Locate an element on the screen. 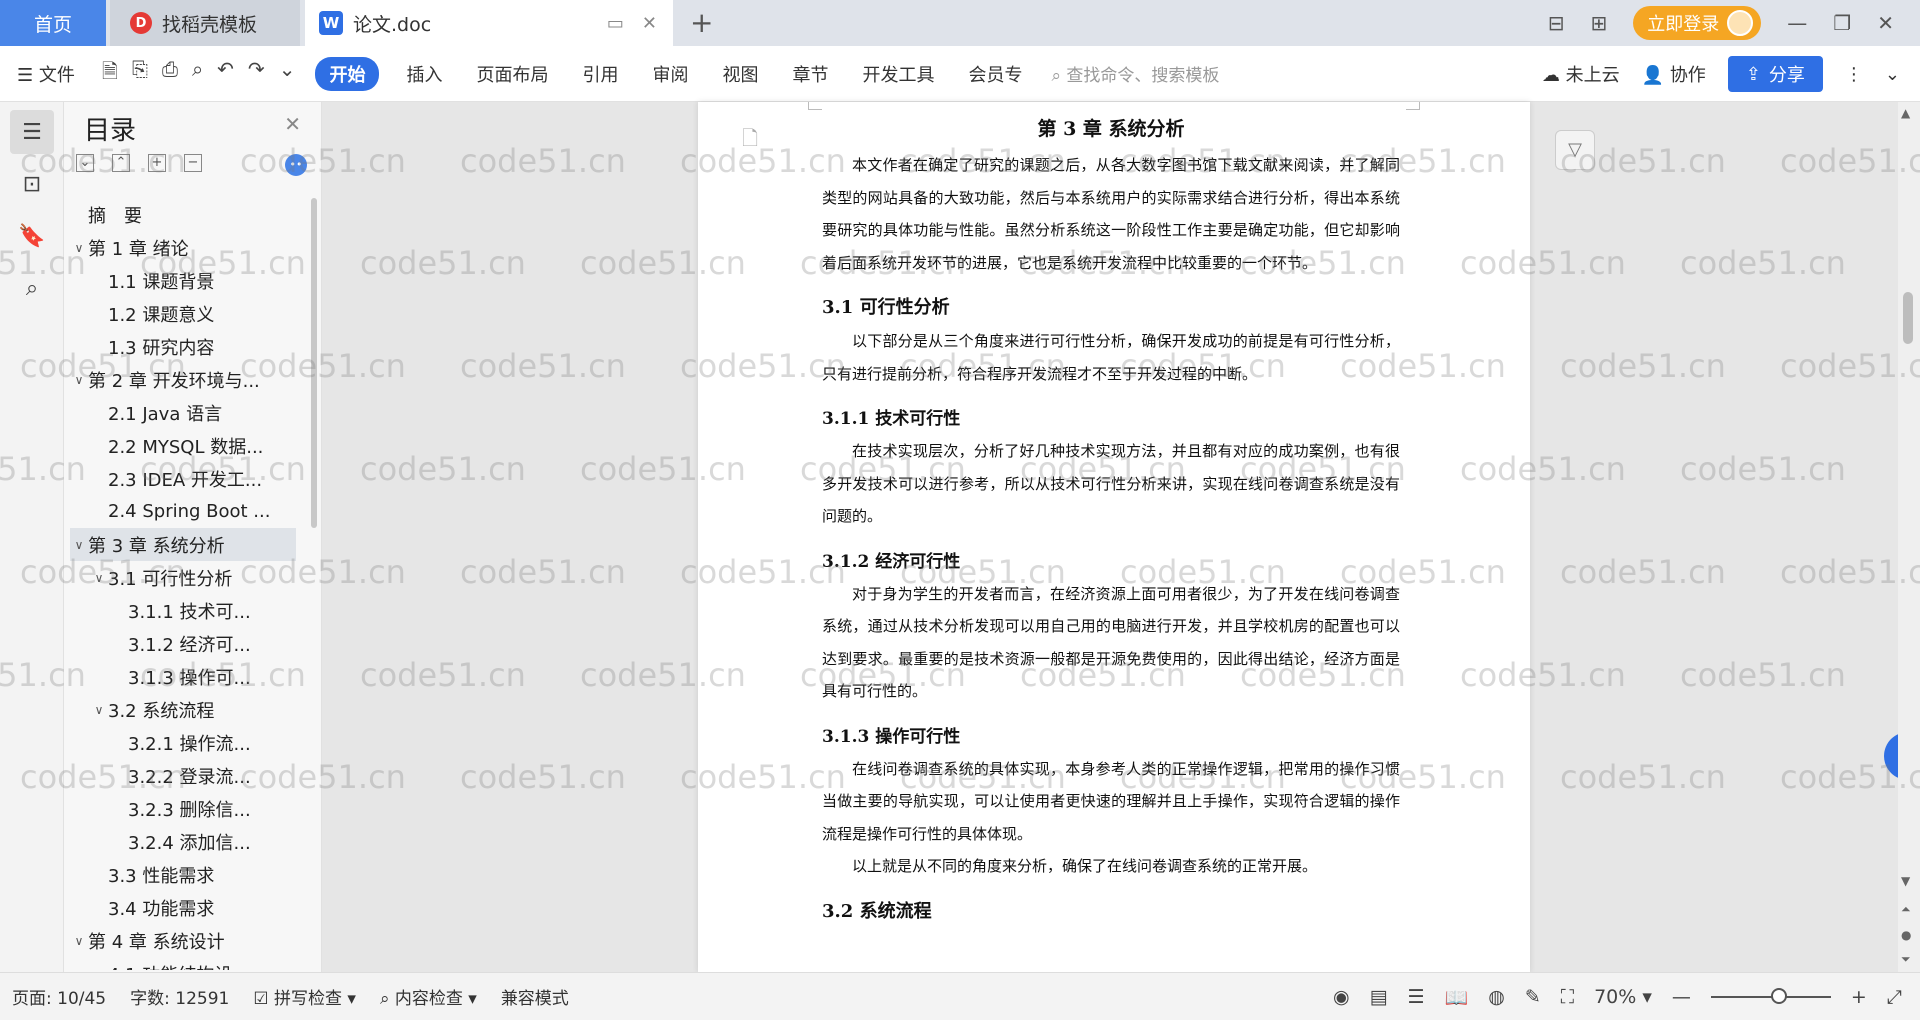 This screenshot has width=1920, height=1020. new-tab-icon: + is located at coordinates (701, 22).